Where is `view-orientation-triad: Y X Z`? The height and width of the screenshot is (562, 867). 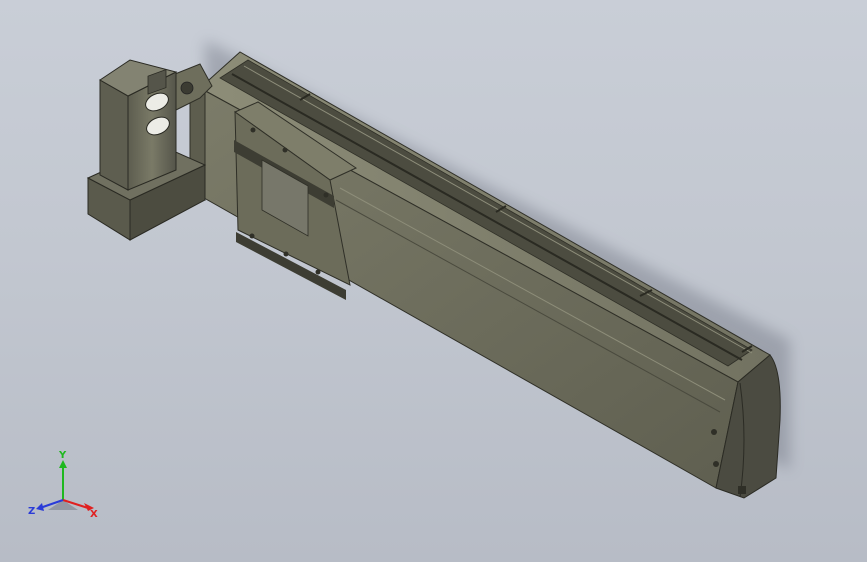 view-orientation-triad: Y X Z is located at coordinates (68, 485).